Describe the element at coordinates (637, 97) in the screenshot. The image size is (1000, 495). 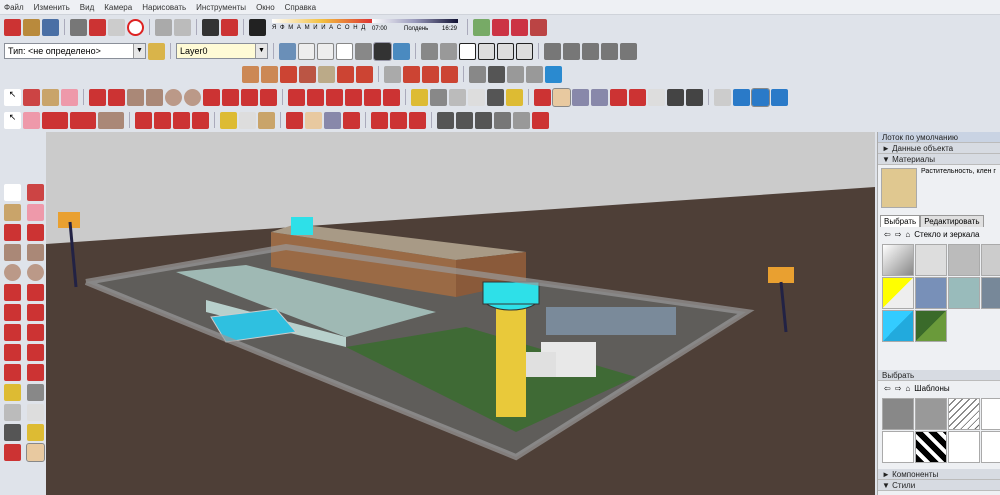
I see `previous-view-icon` at that location.